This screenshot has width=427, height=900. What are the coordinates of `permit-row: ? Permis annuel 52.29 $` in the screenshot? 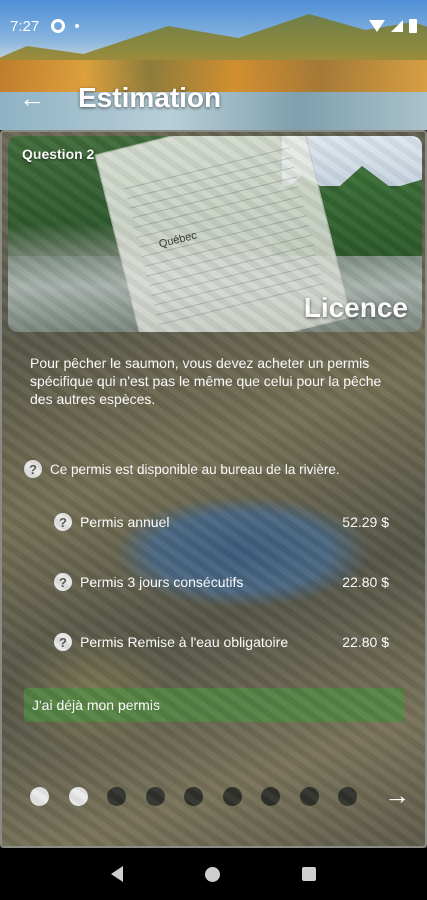 It's located at (221, 522).